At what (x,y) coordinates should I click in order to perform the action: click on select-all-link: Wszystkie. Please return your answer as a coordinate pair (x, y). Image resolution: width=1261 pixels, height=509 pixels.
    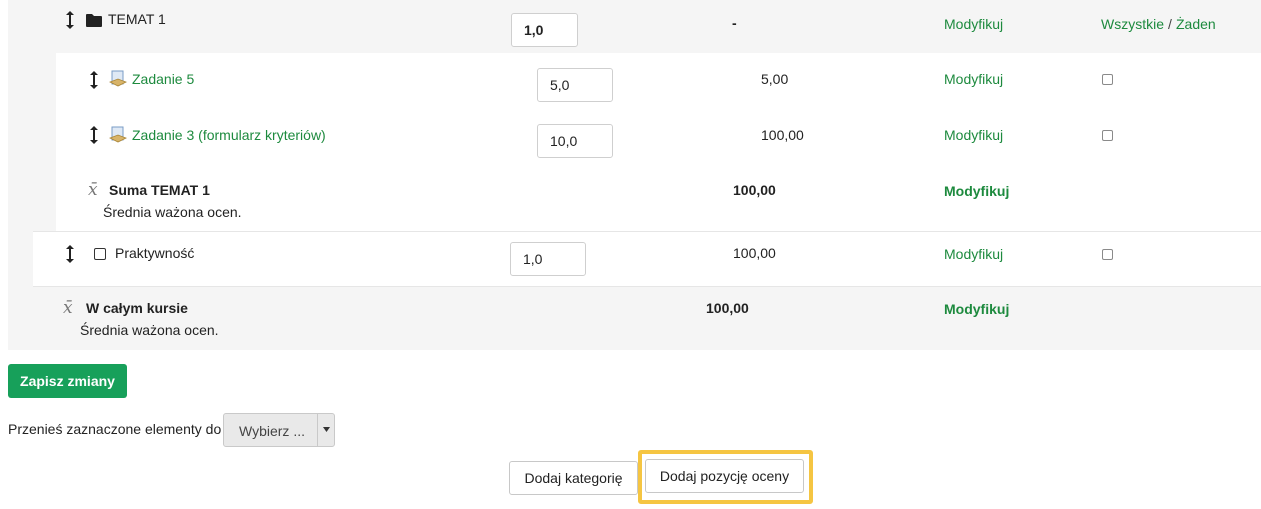
    Looking at the image, I should click on (1132, 24).